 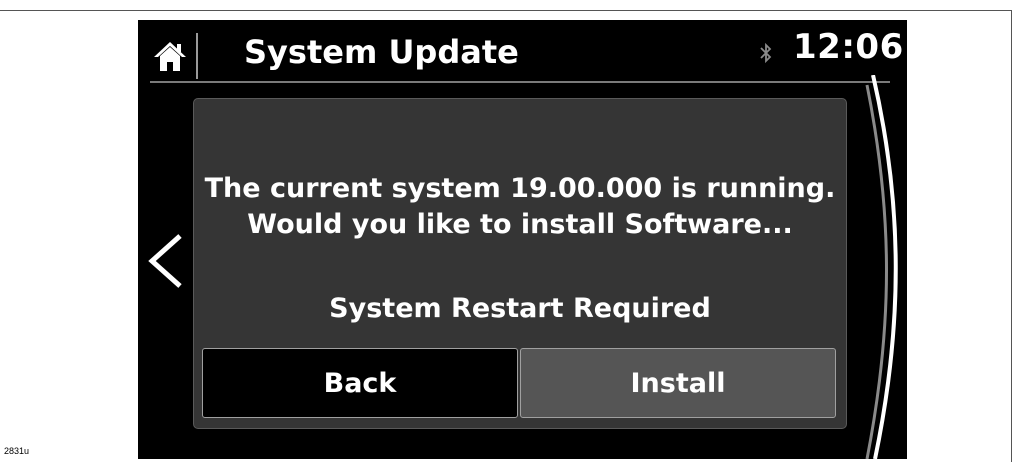 What do you see at coordinates (520, 308) in the screenshot?
I see `restart-note: System Restart Required` at bounding box center [520, 308].